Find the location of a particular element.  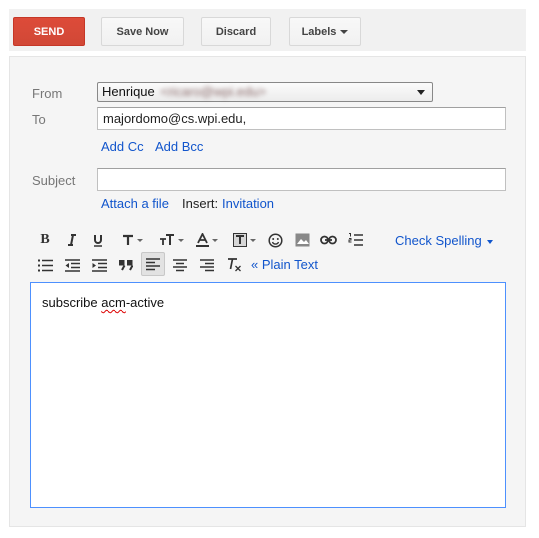

indent-less-icon is located at coordinates (72, 265).